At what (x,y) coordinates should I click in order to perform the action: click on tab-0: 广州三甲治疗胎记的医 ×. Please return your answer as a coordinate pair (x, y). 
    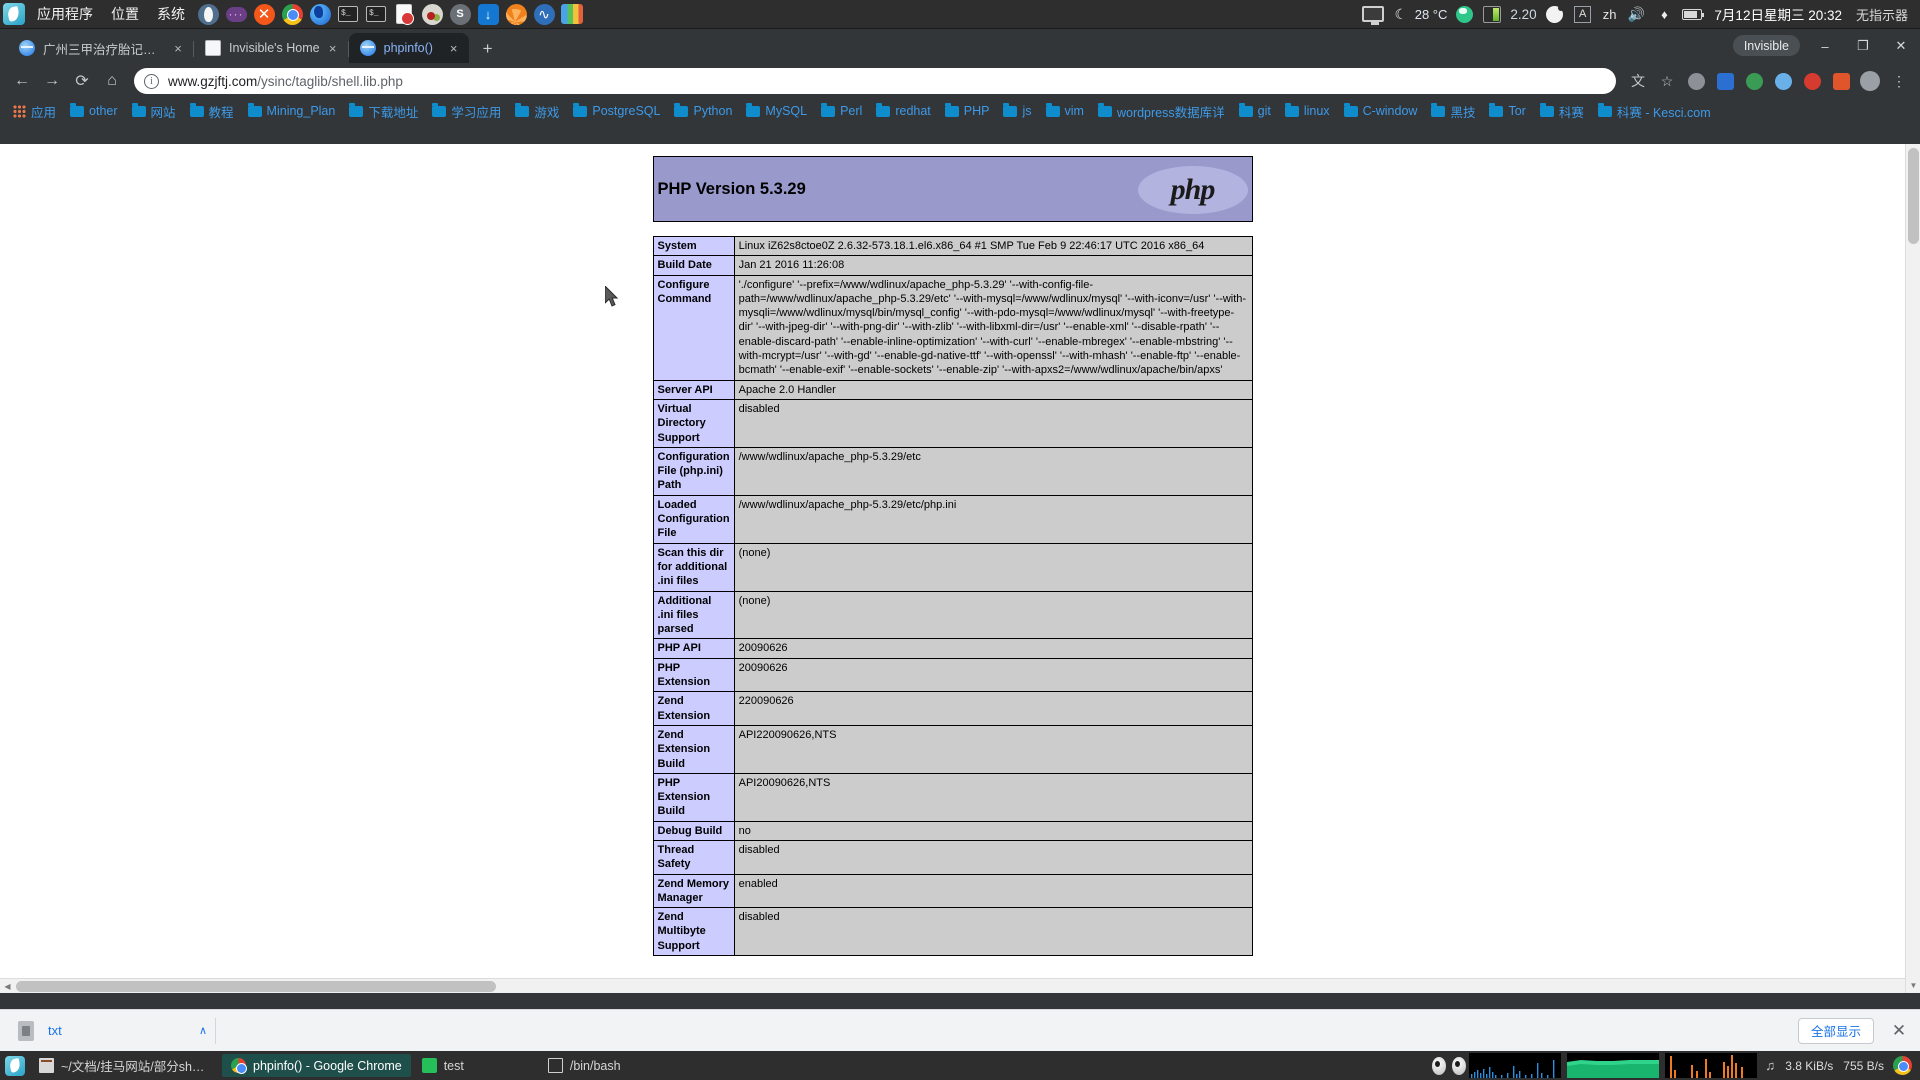
    Looking at the image, I should click on (101, 48).